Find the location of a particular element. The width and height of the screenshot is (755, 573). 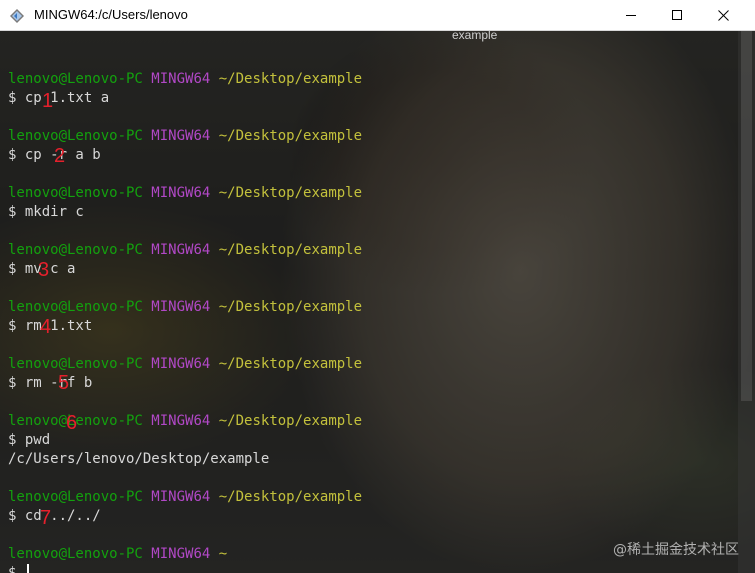

title-bar: MINGW64:/c/Users/lenovo is located at coordinates (377, 15).